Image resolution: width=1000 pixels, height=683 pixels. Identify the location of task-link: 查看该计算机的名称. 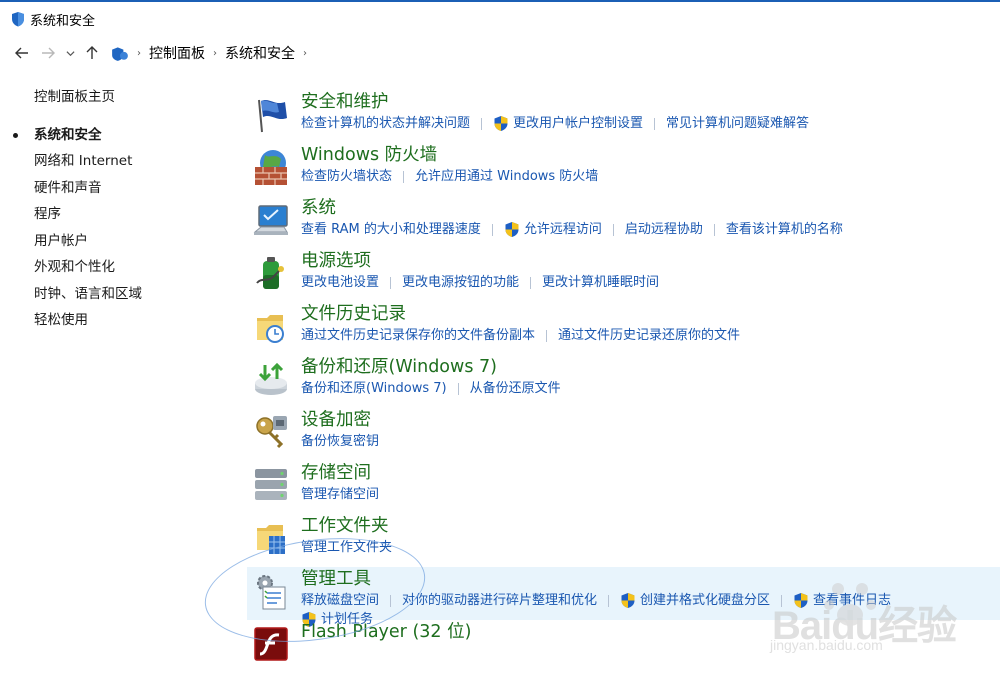
(784, 229).